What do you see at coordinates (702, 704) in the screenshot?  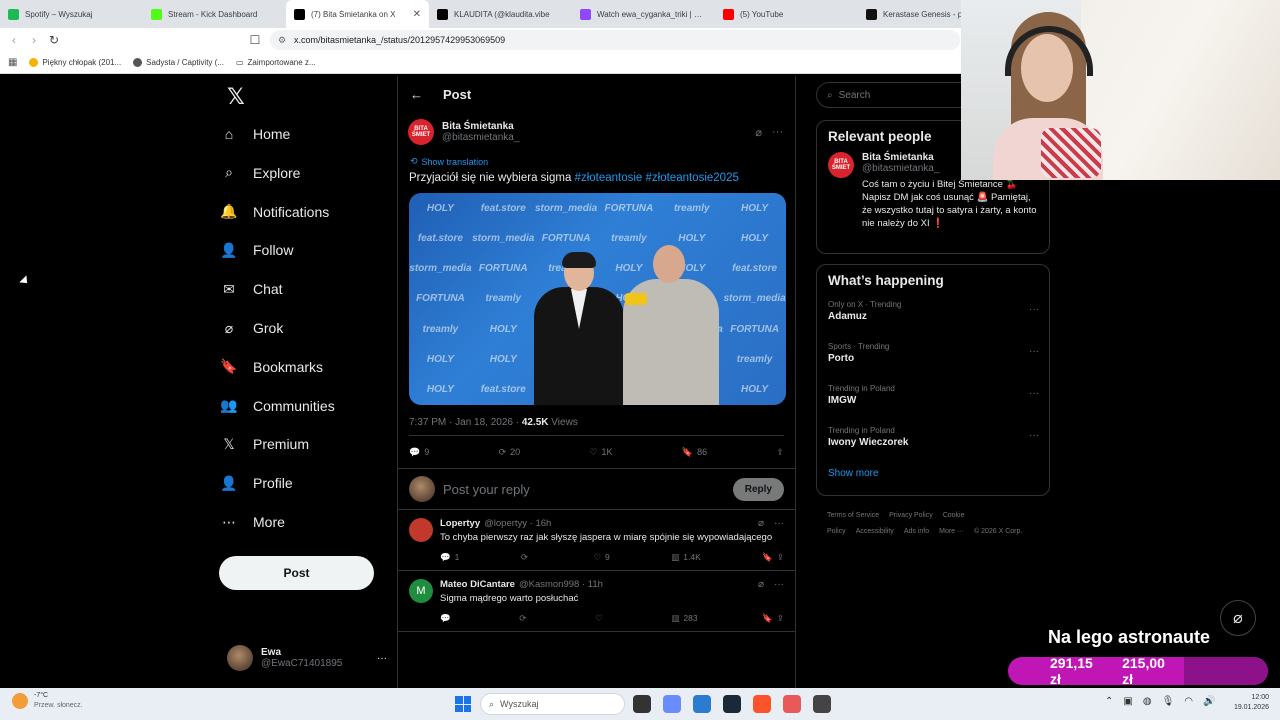 I see `store-icon` at bounding box center [702, 704].